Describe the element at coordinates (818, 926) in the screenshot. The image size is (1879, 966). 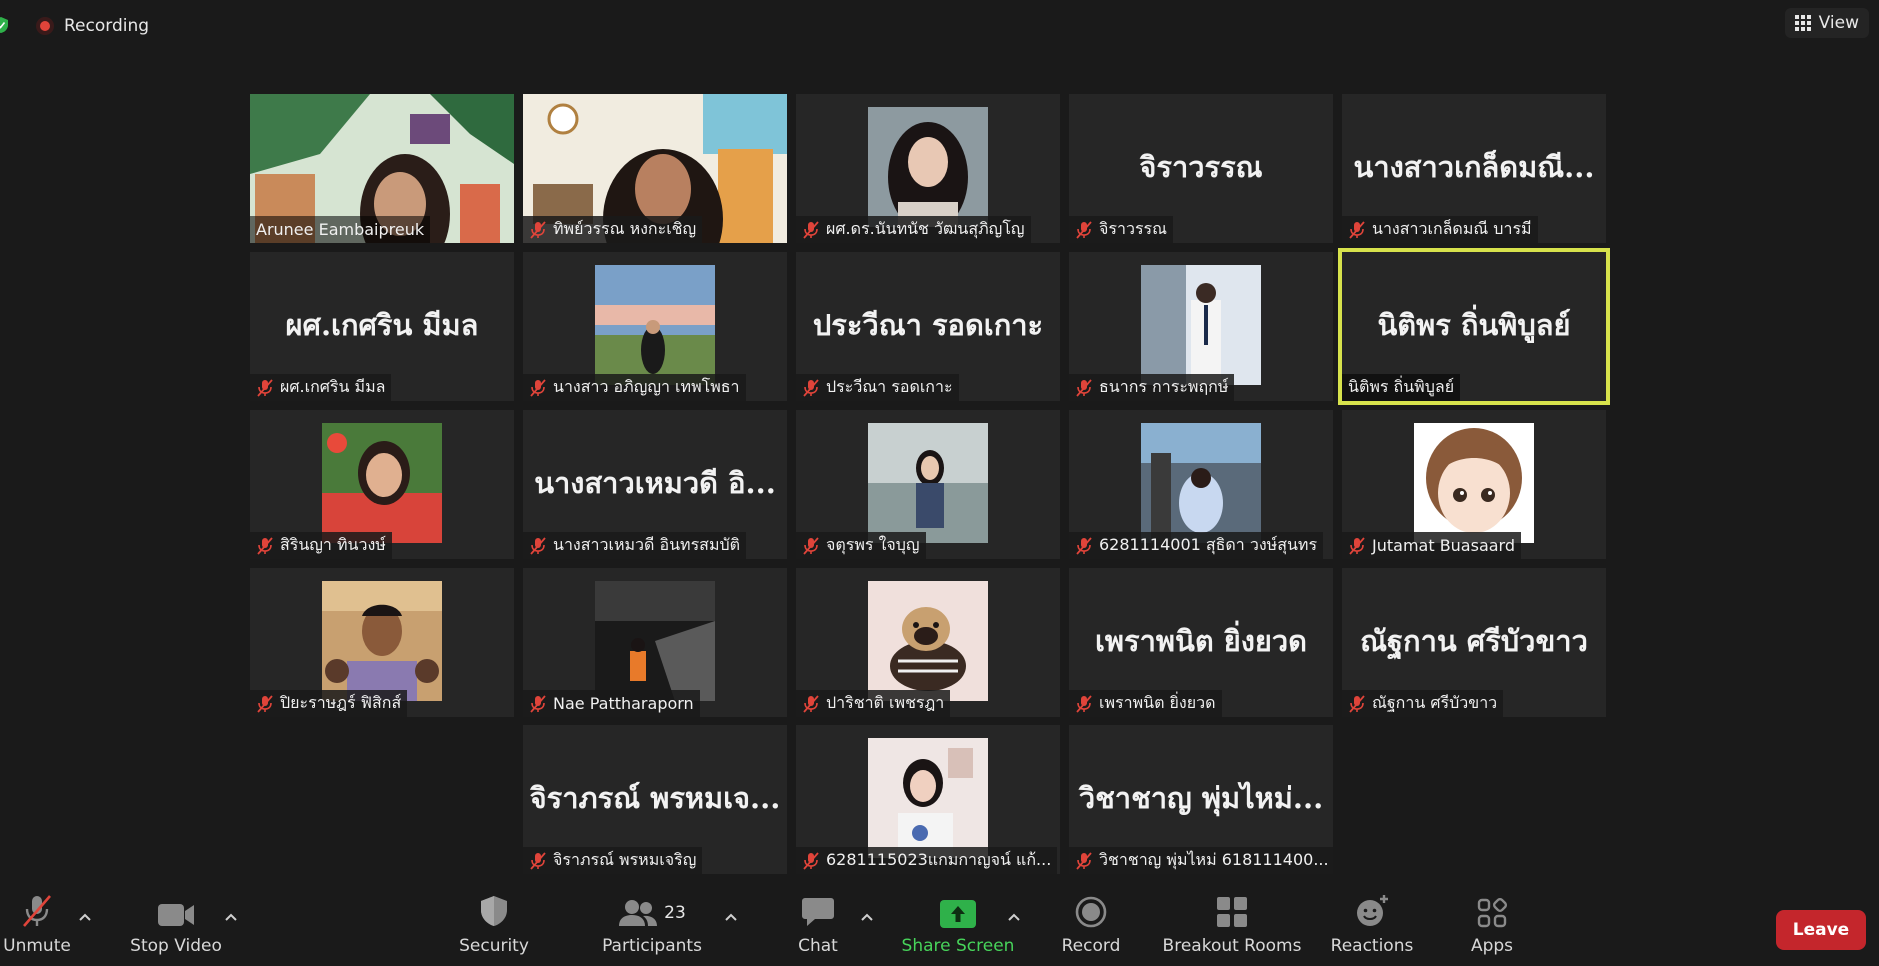
I see `chat-button: Chat` at that location.